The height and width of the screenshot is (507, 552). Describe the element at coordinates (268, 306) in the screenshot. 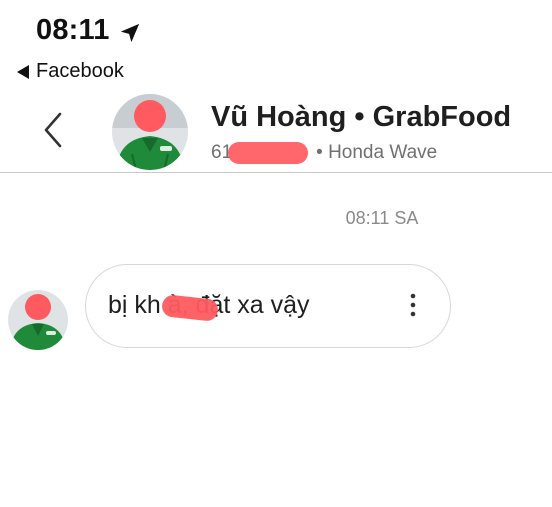

I see `message-bubble: bị kh à, đặt xa vậy` at that location.